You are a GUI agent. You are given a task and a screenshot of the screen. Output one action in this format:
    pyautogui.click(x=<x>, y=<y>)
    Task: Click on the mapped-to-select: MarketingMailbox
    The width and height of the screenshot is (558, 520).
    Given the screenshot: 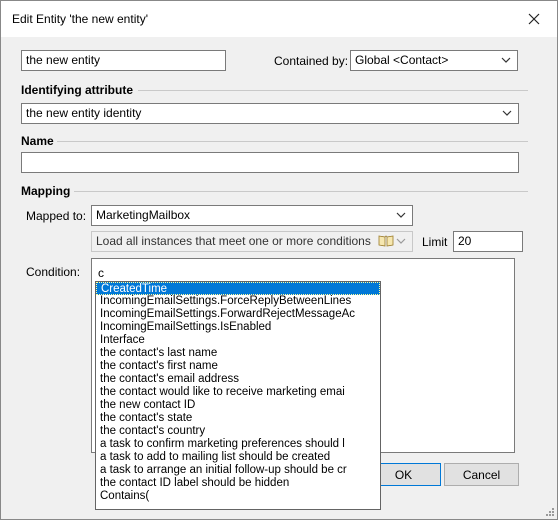 What is the action you would take?
    pyautogui.click(x=252, y=215)
    